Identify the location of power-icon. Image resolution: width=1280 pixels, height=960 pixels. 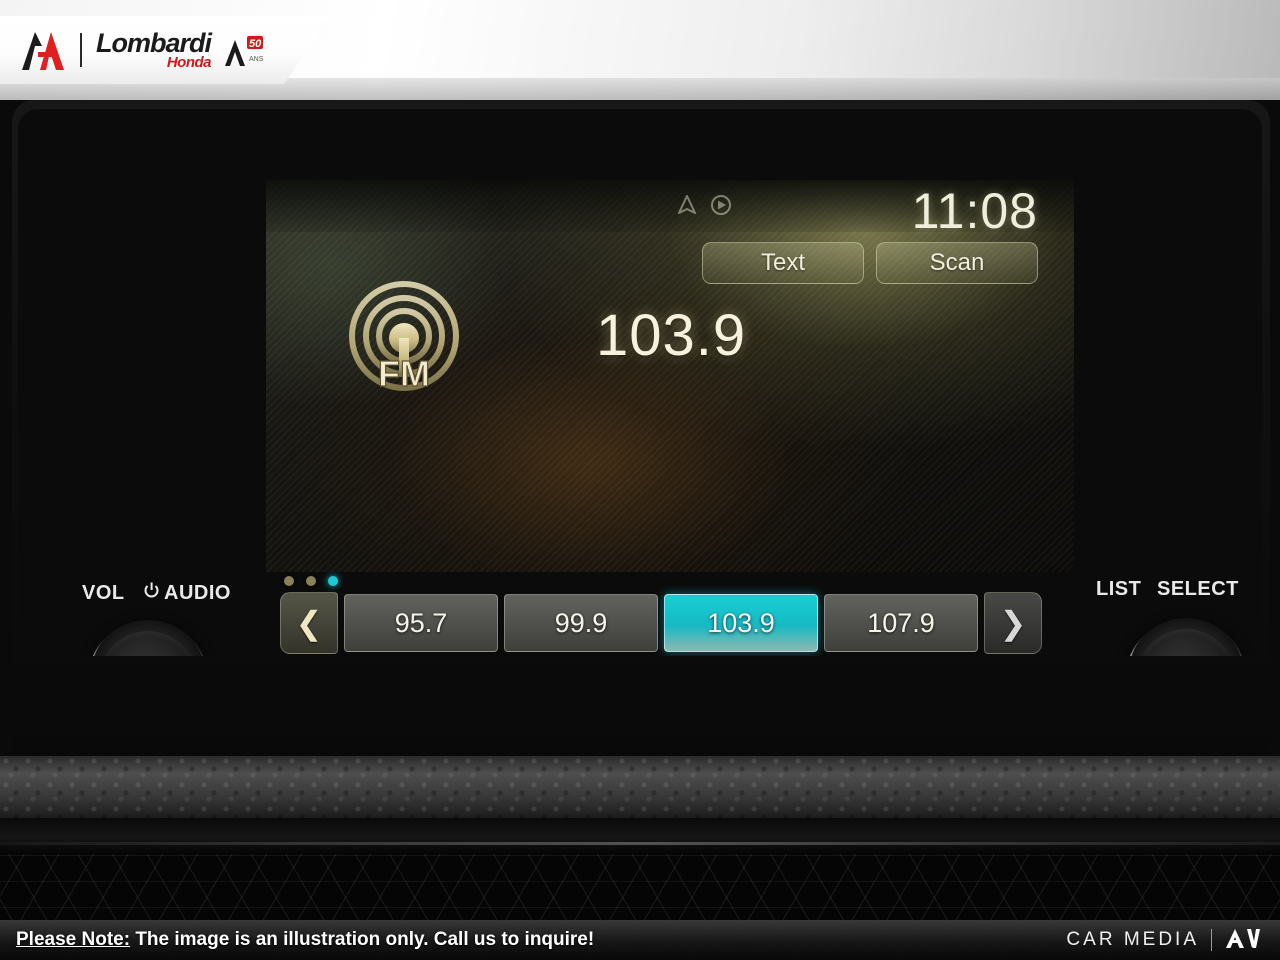
(151, 593).